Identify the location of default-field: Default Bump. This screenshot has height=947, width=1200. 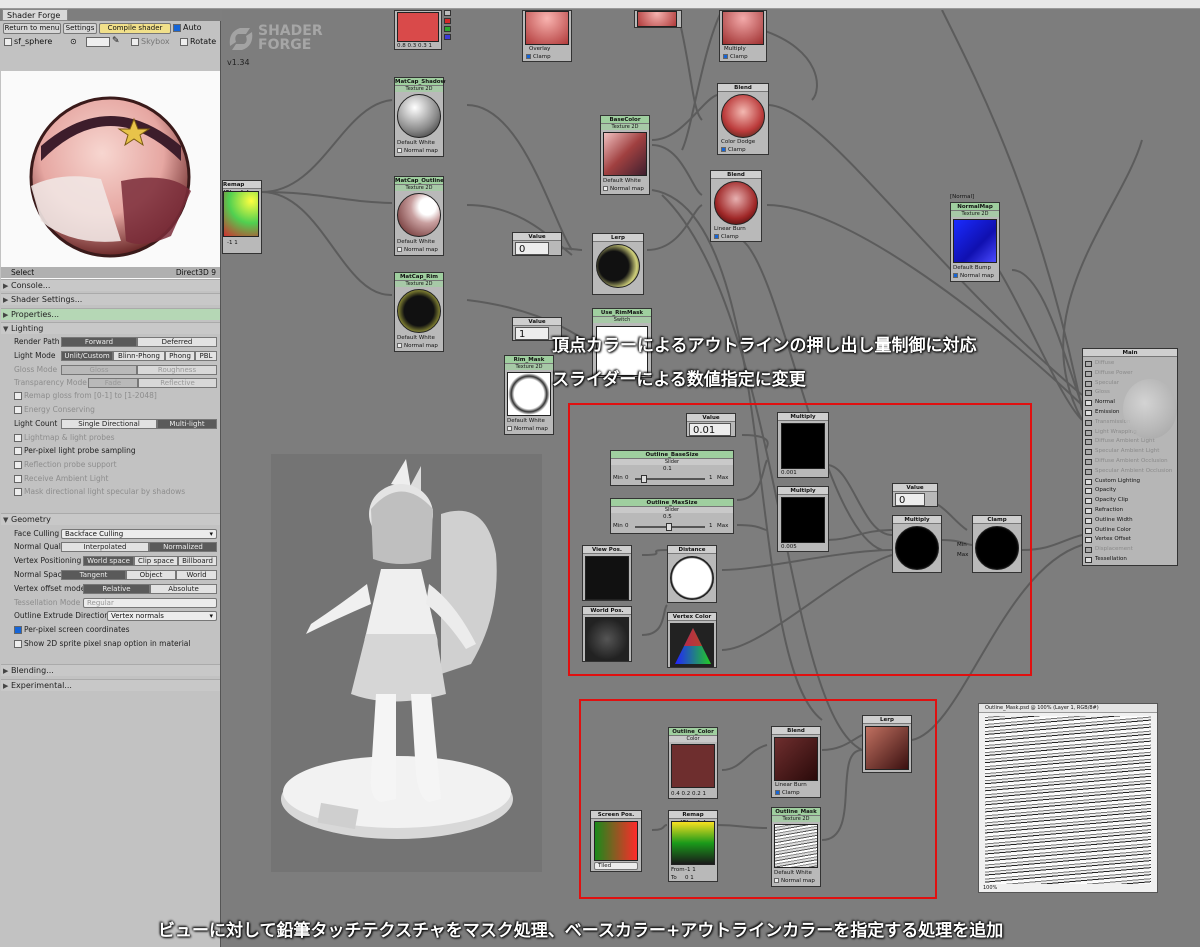
(972, 268).